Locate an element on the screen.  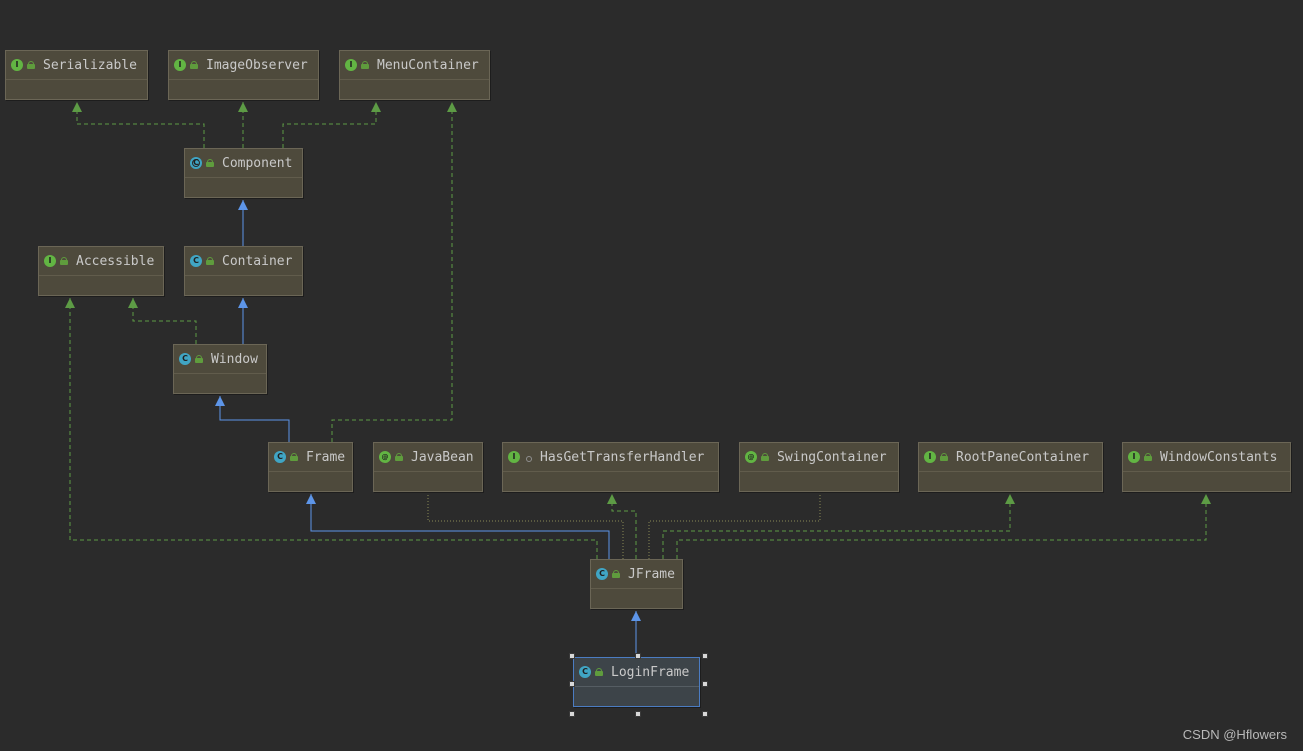
edge-annotated-jframe-to-swingcontainer is located at coordinates (734, 526).